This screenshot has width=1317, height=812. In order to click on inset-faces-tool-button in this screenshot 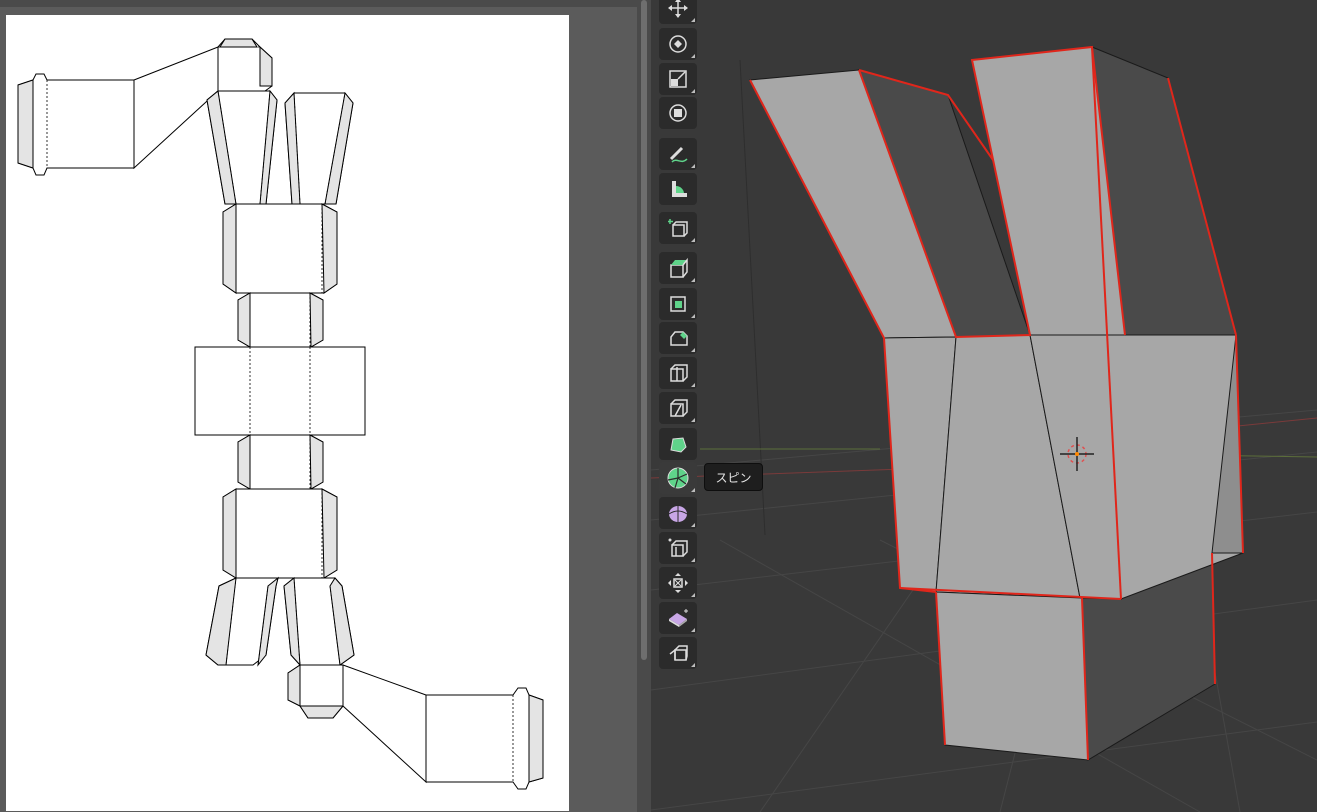, I will do `click(678, 304)`.